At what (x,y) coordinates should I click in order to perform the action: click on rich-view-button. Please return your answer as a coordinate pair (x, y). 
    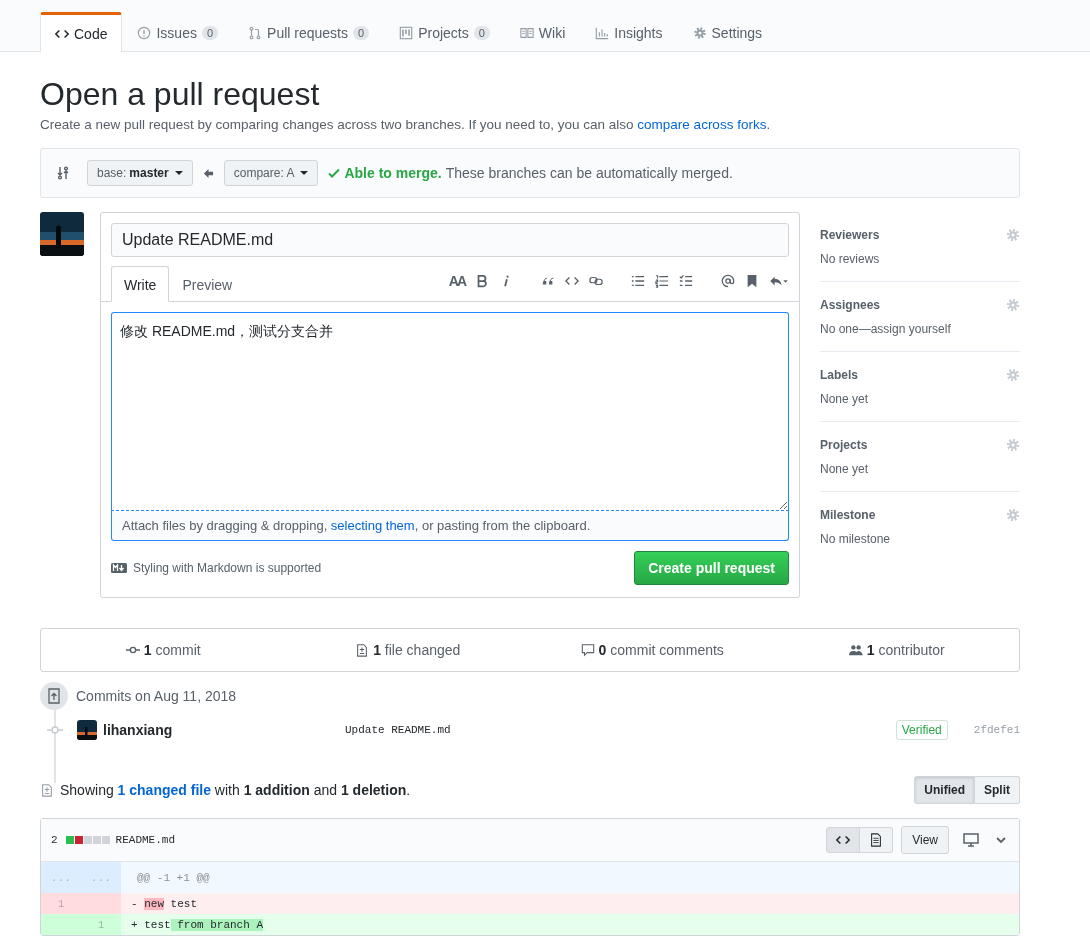
    Looking at the image, I should click on (877, 840).